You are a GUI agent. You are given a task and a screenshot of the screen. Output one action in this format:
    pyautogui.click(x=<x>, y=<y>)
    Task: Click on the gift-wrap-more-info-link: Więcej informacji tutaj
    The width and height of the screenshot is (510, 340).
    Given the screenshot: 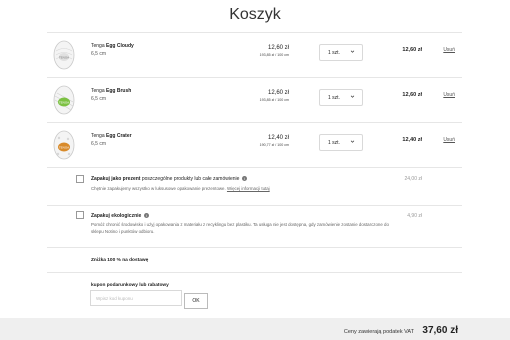 What is the action you would take?
    pyautogui.click(x=248, y=188)
    